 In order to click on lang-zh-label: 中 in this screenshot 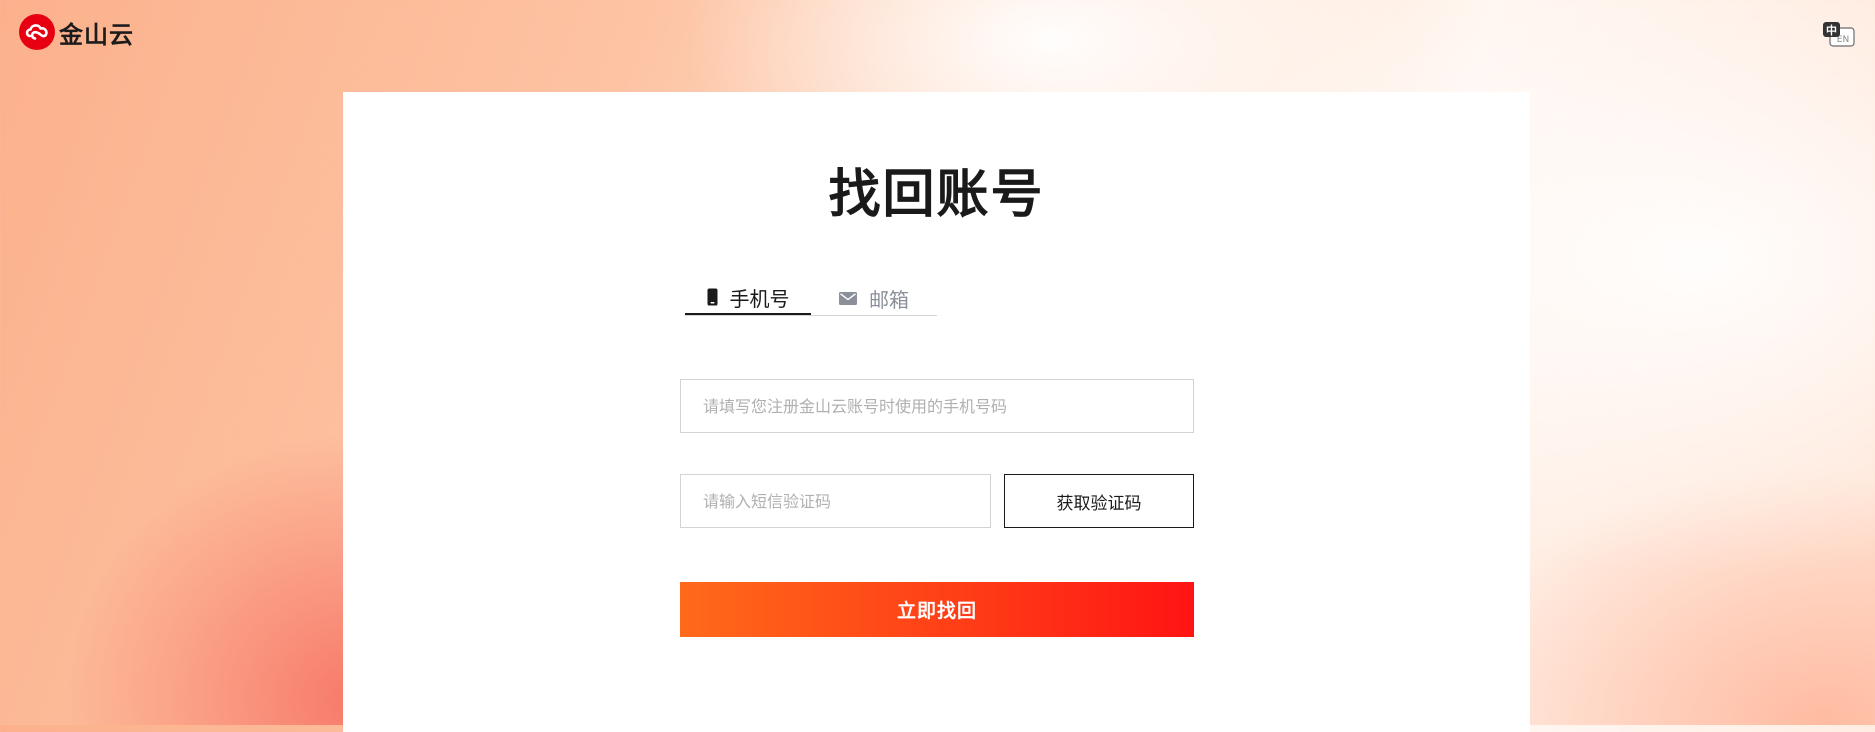, I will do `click(1831, 30)`.